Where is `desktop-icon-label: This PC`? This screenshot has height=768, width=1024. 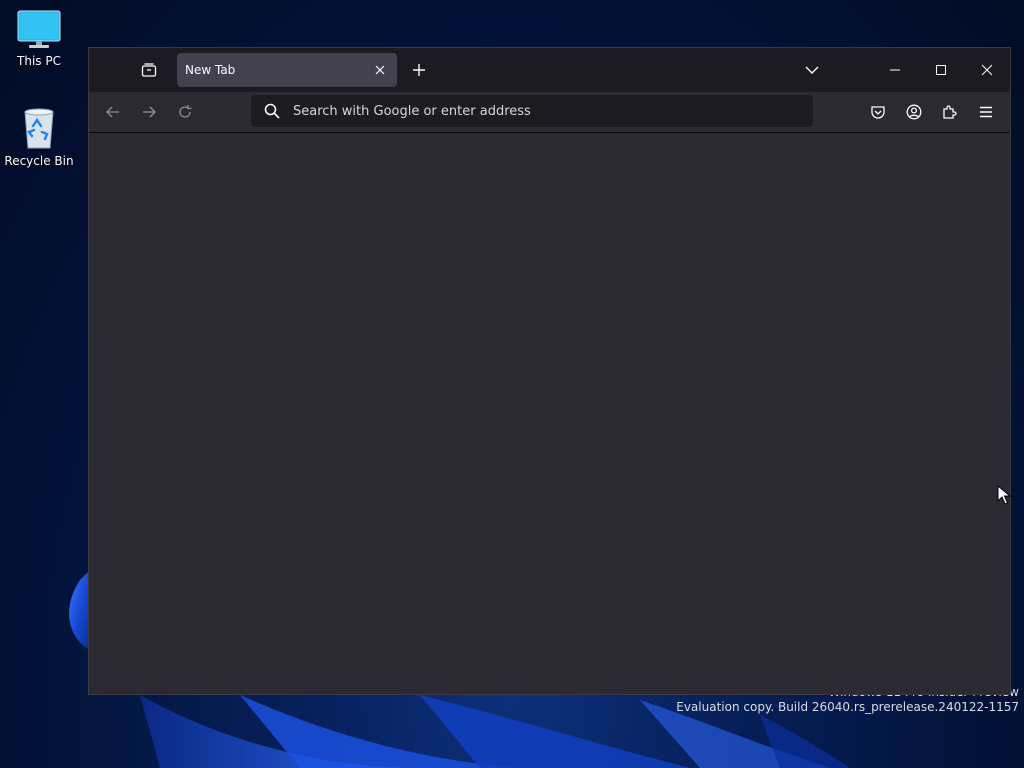
desktop-icon-label: This PC is located at coordinates (39, 61).